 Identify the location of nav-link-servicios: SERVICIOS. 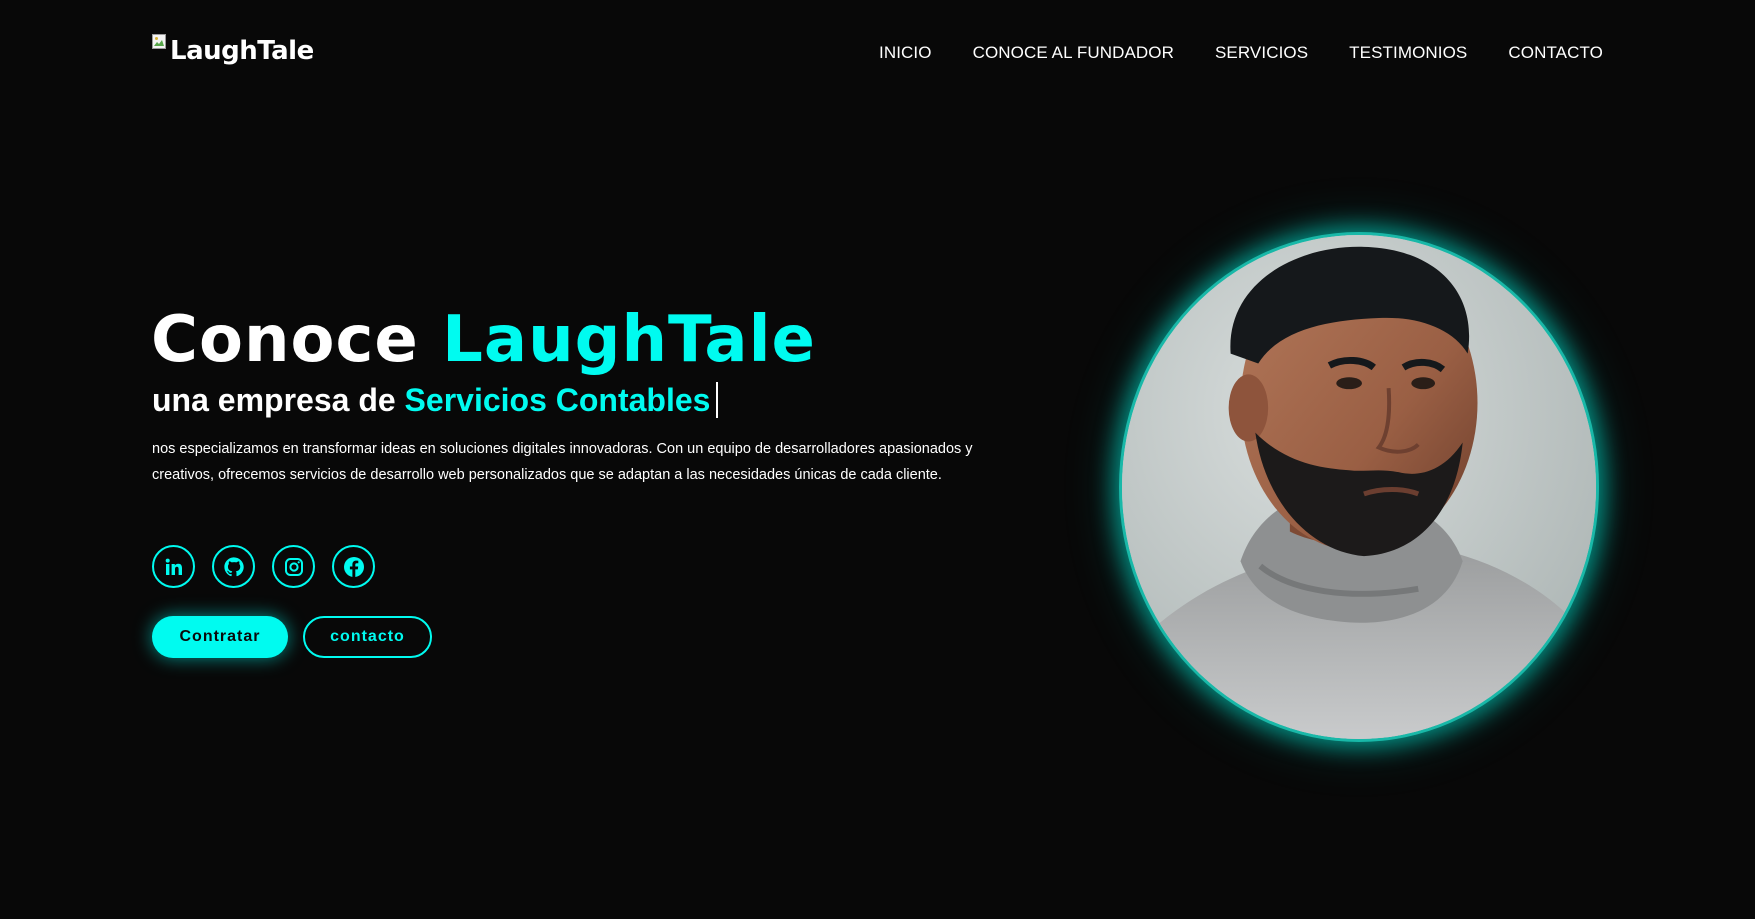
(1261, 52).